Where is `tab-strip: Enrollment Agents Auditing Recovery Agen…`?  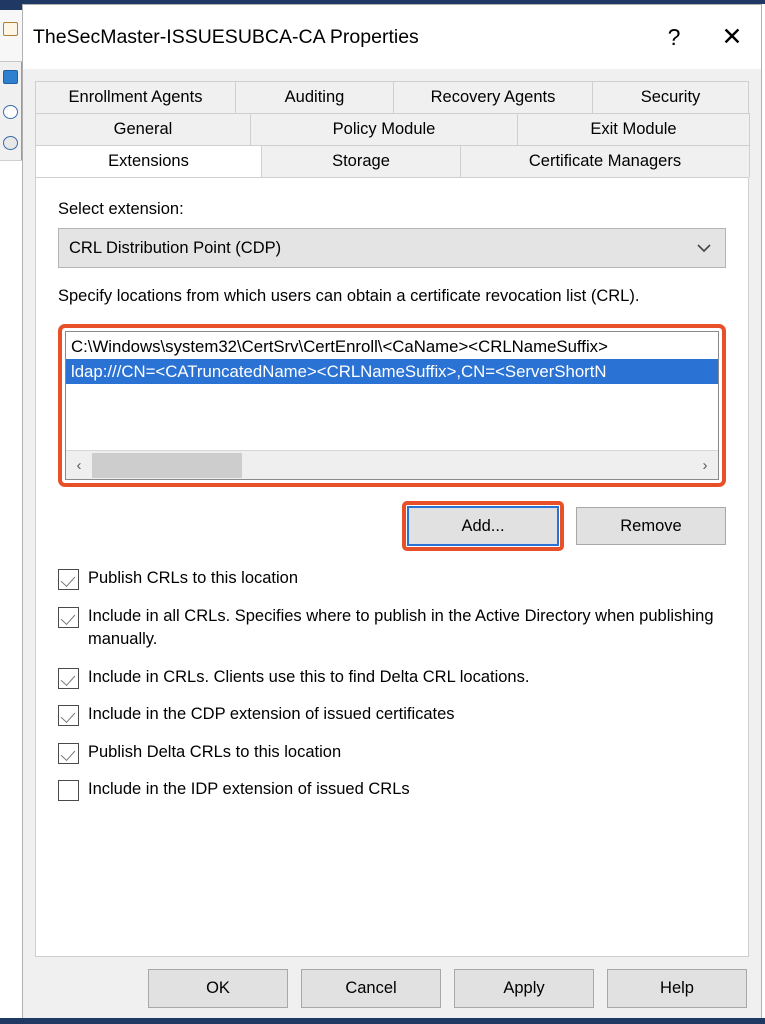
tab-strip: Enrollment Agents Auditing Recovery Agen… is located at coordinates (392, 123).